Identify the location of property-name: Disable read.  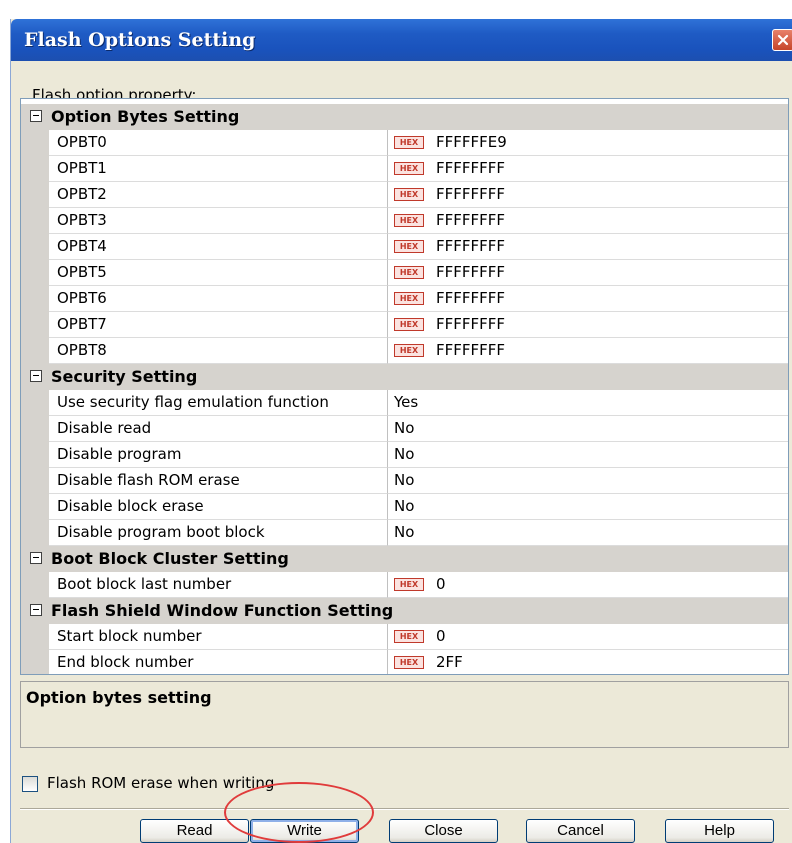
(104, 428).